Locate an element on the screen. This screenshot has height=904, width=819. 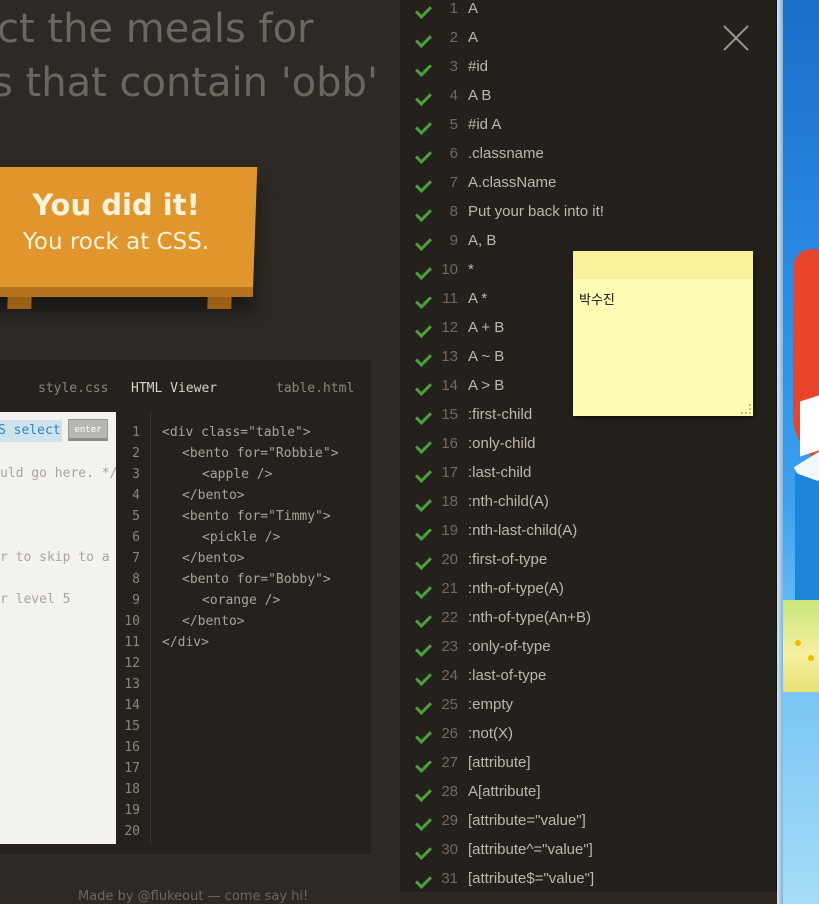
level-item: 27 [attribute] is located at coordinates (585, 762).